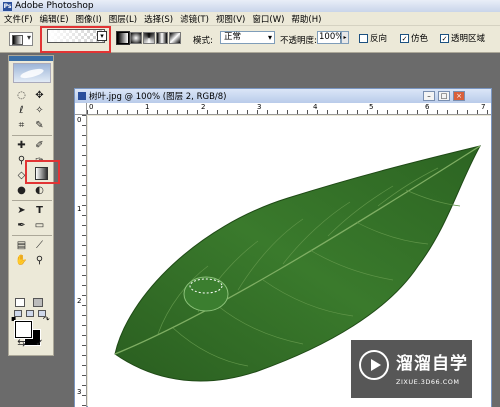  I want to click on menu-view: 视图(V), so click(230, 19).